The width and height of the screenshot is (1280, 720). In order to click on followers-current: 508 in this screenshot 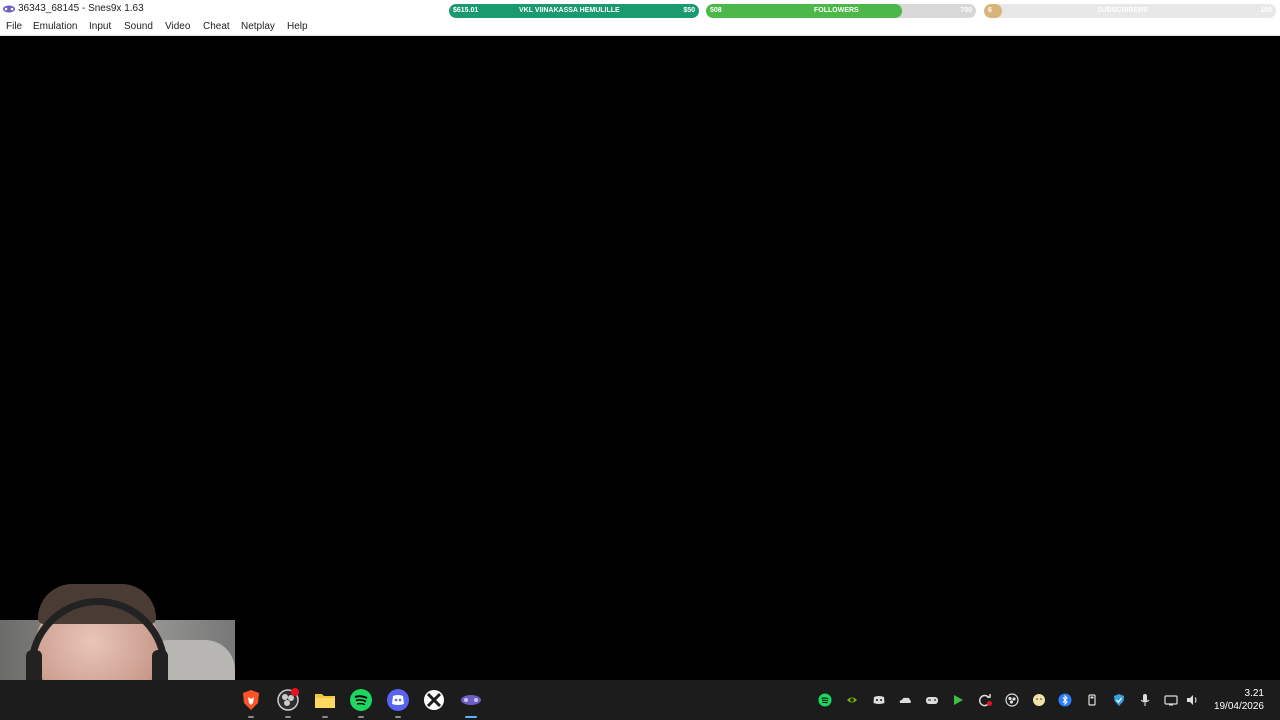, I will do `click(716, 10)`.